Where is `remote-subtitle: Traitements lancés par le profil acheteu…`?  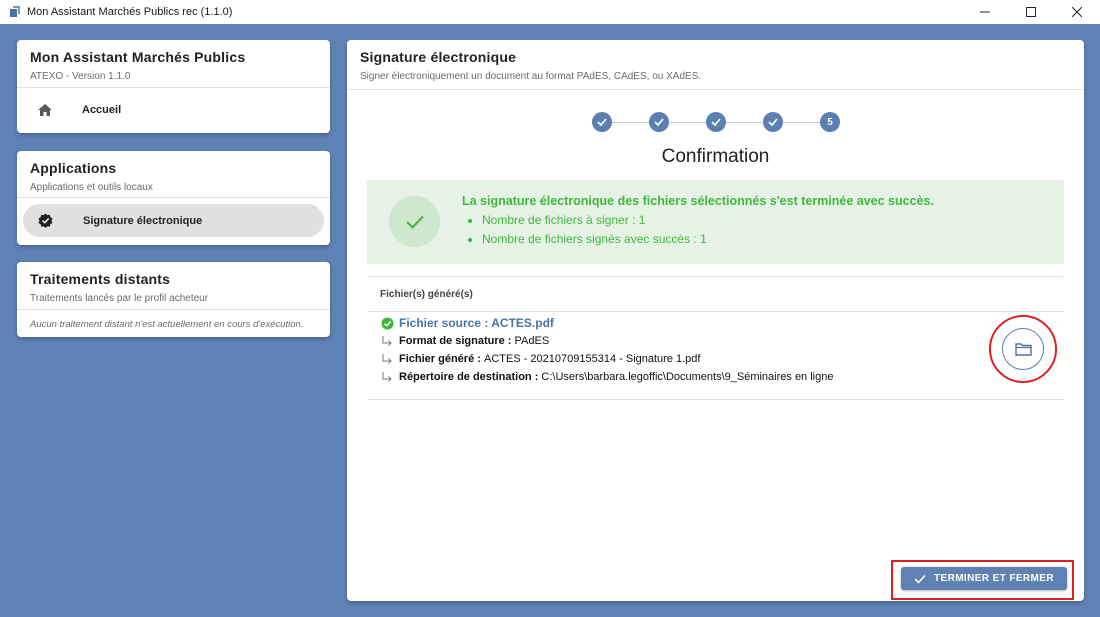 remote-subtitle: Traitements lancés par le profil acheteu… is located at coordinates (119, 298).